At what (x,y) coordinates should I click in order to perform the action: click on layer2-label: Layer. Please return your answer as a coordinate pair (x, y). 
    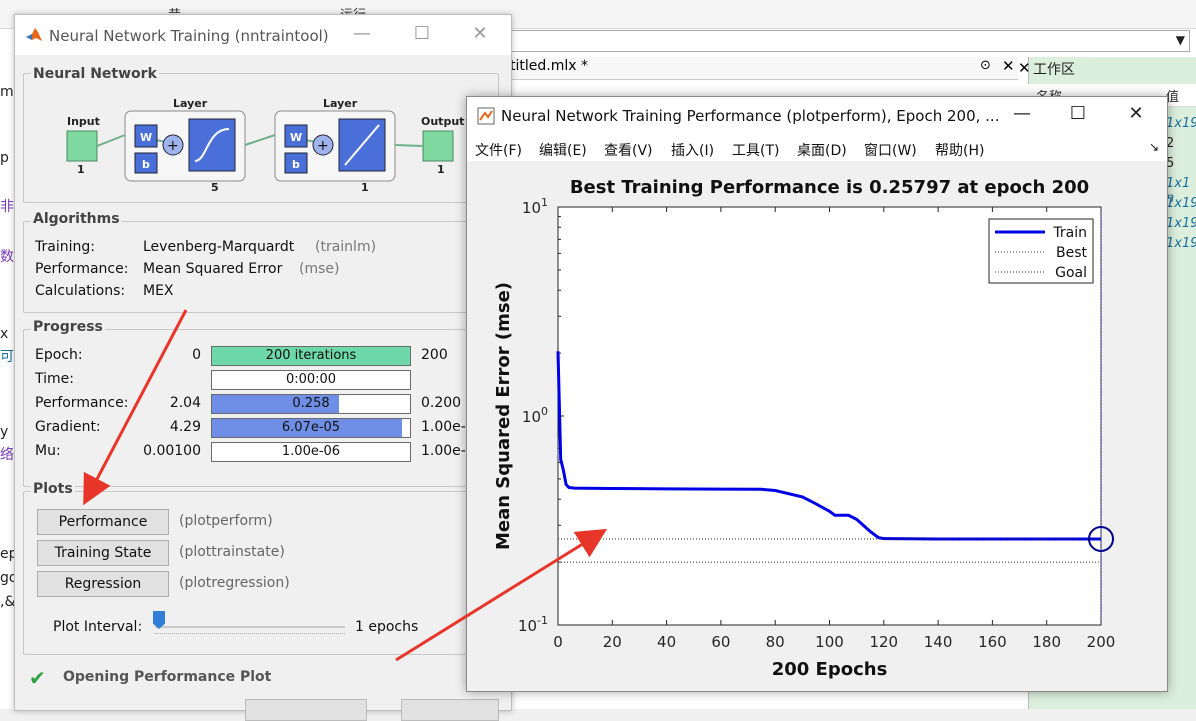
    Looking at the image, I should click on (340, 103).